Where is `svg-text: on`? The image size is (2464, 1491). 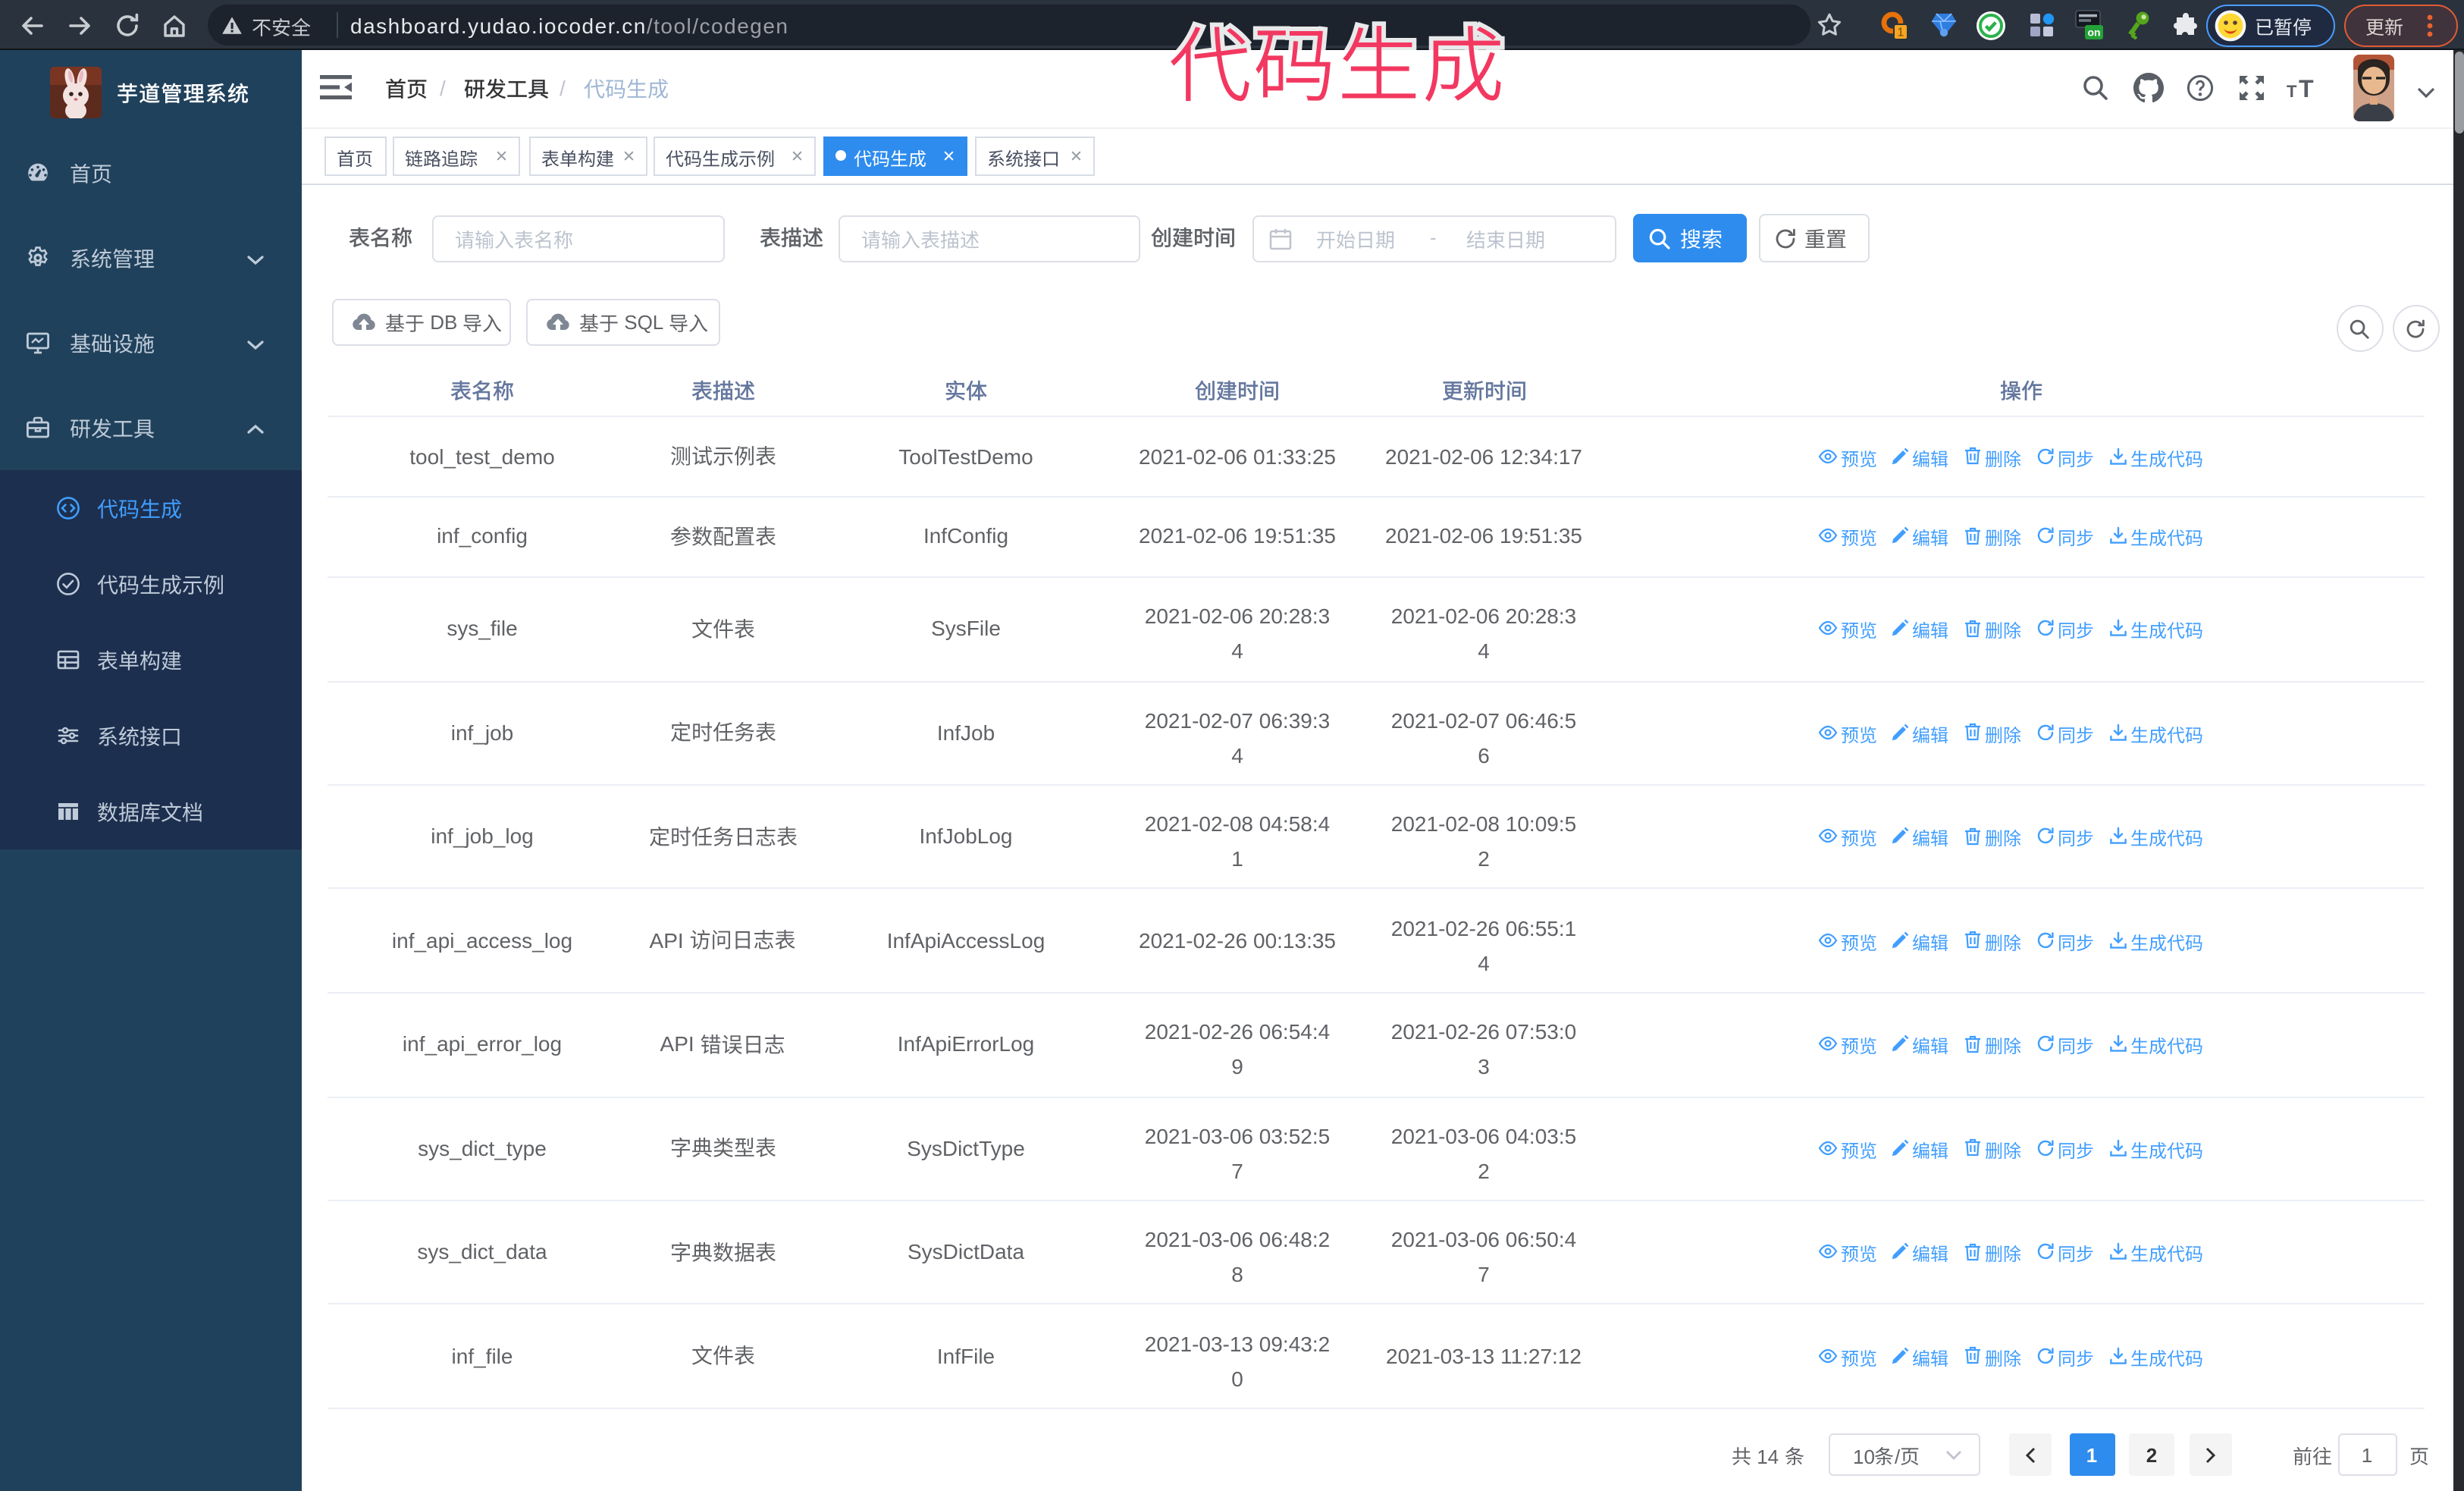
svg-text: on is located at coordinates (2093, 33).